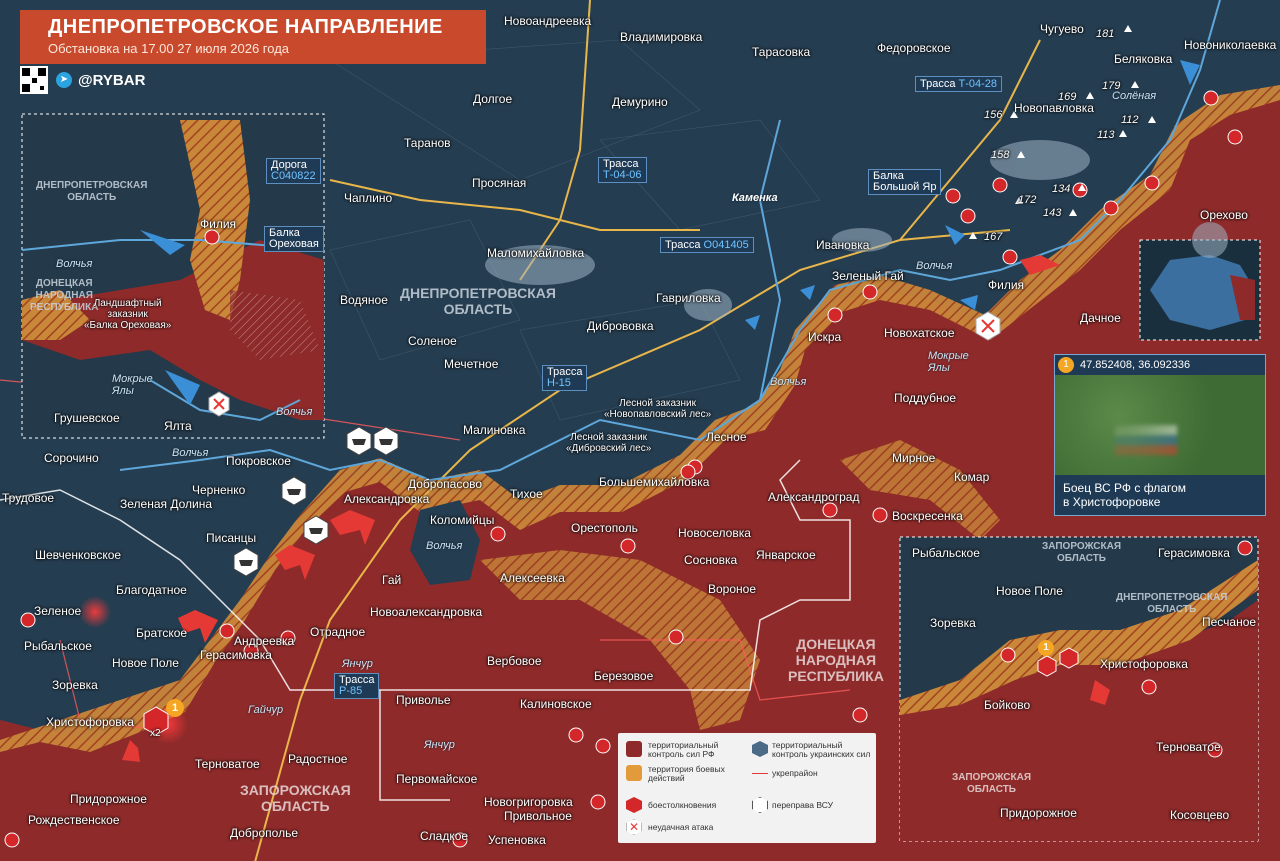  Describe the element at coordinates (219, 490) in the screenshot. I see `settlement-label: Черненко` at that location.